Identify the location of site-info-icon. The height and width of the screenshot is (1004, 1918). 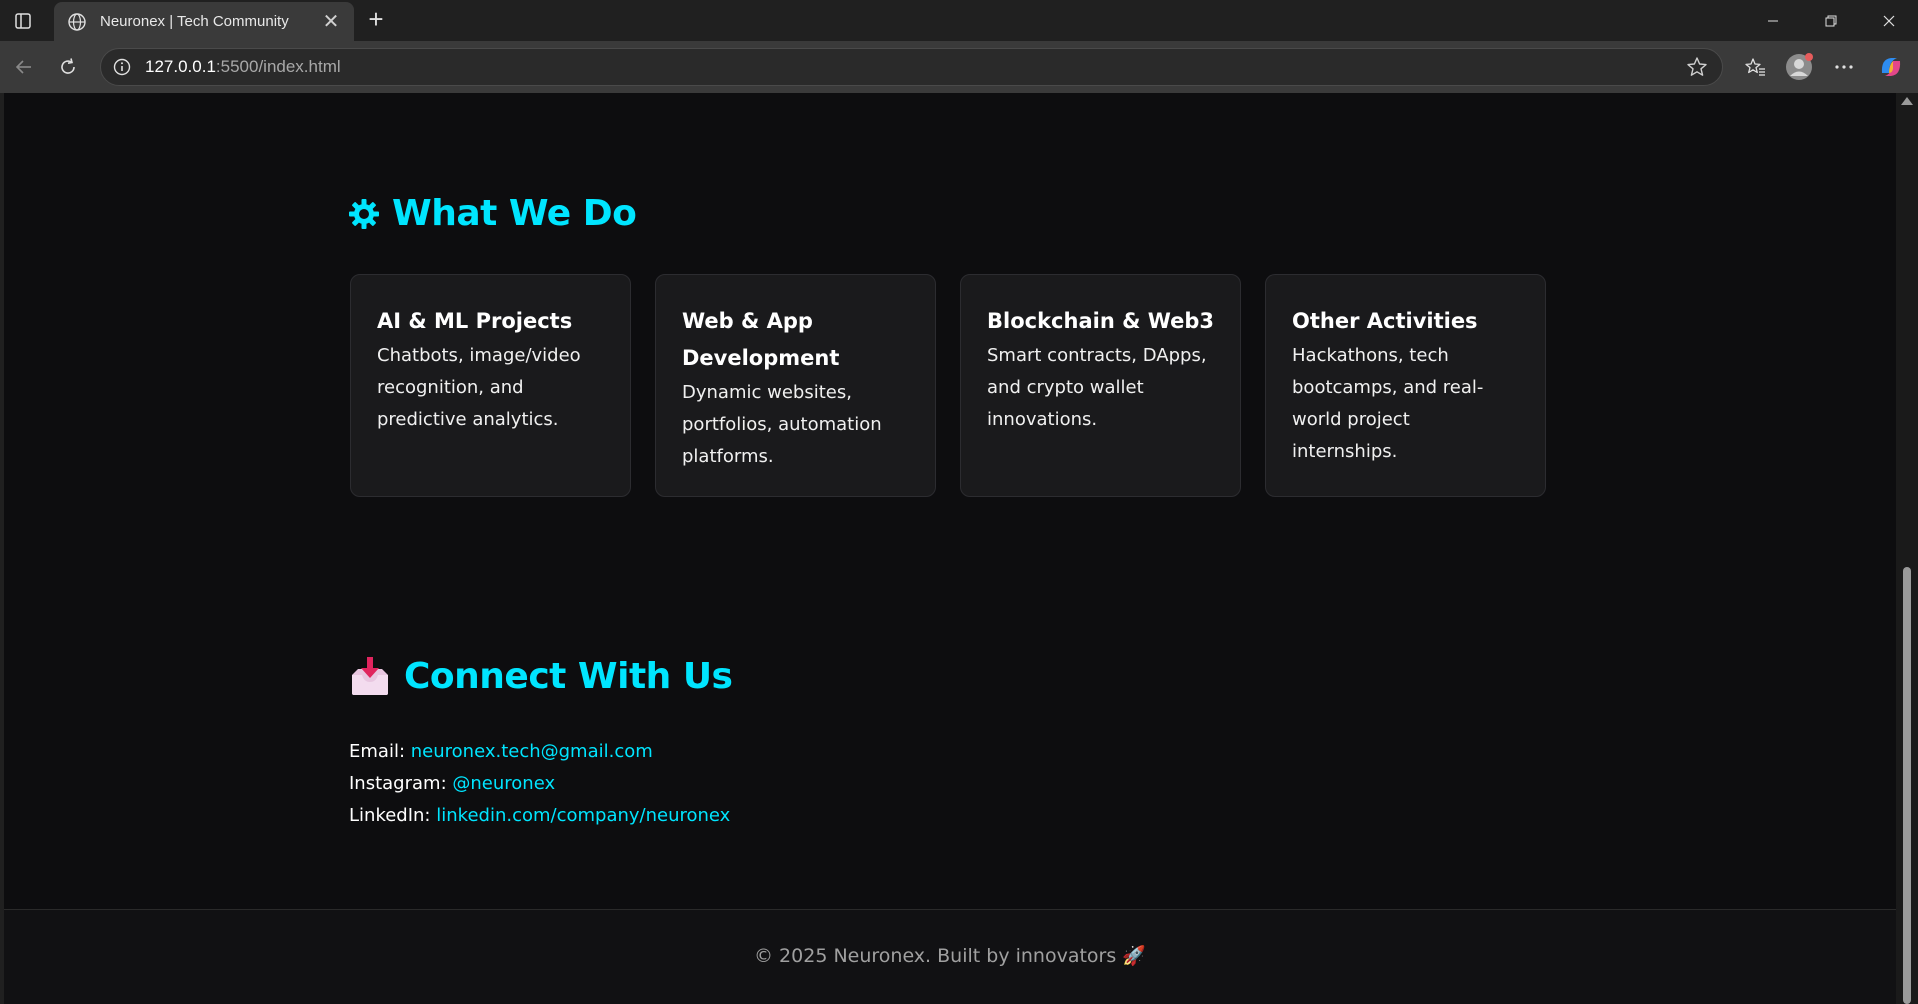
(122, 67).